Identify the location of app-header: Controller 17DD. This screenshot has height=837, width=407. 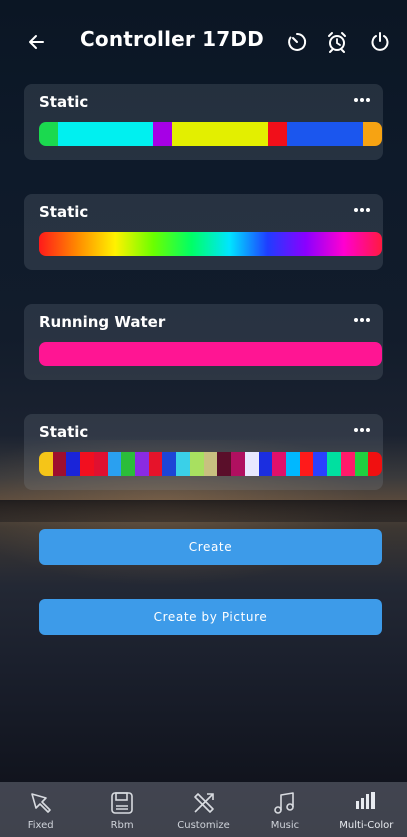
(203, 42).